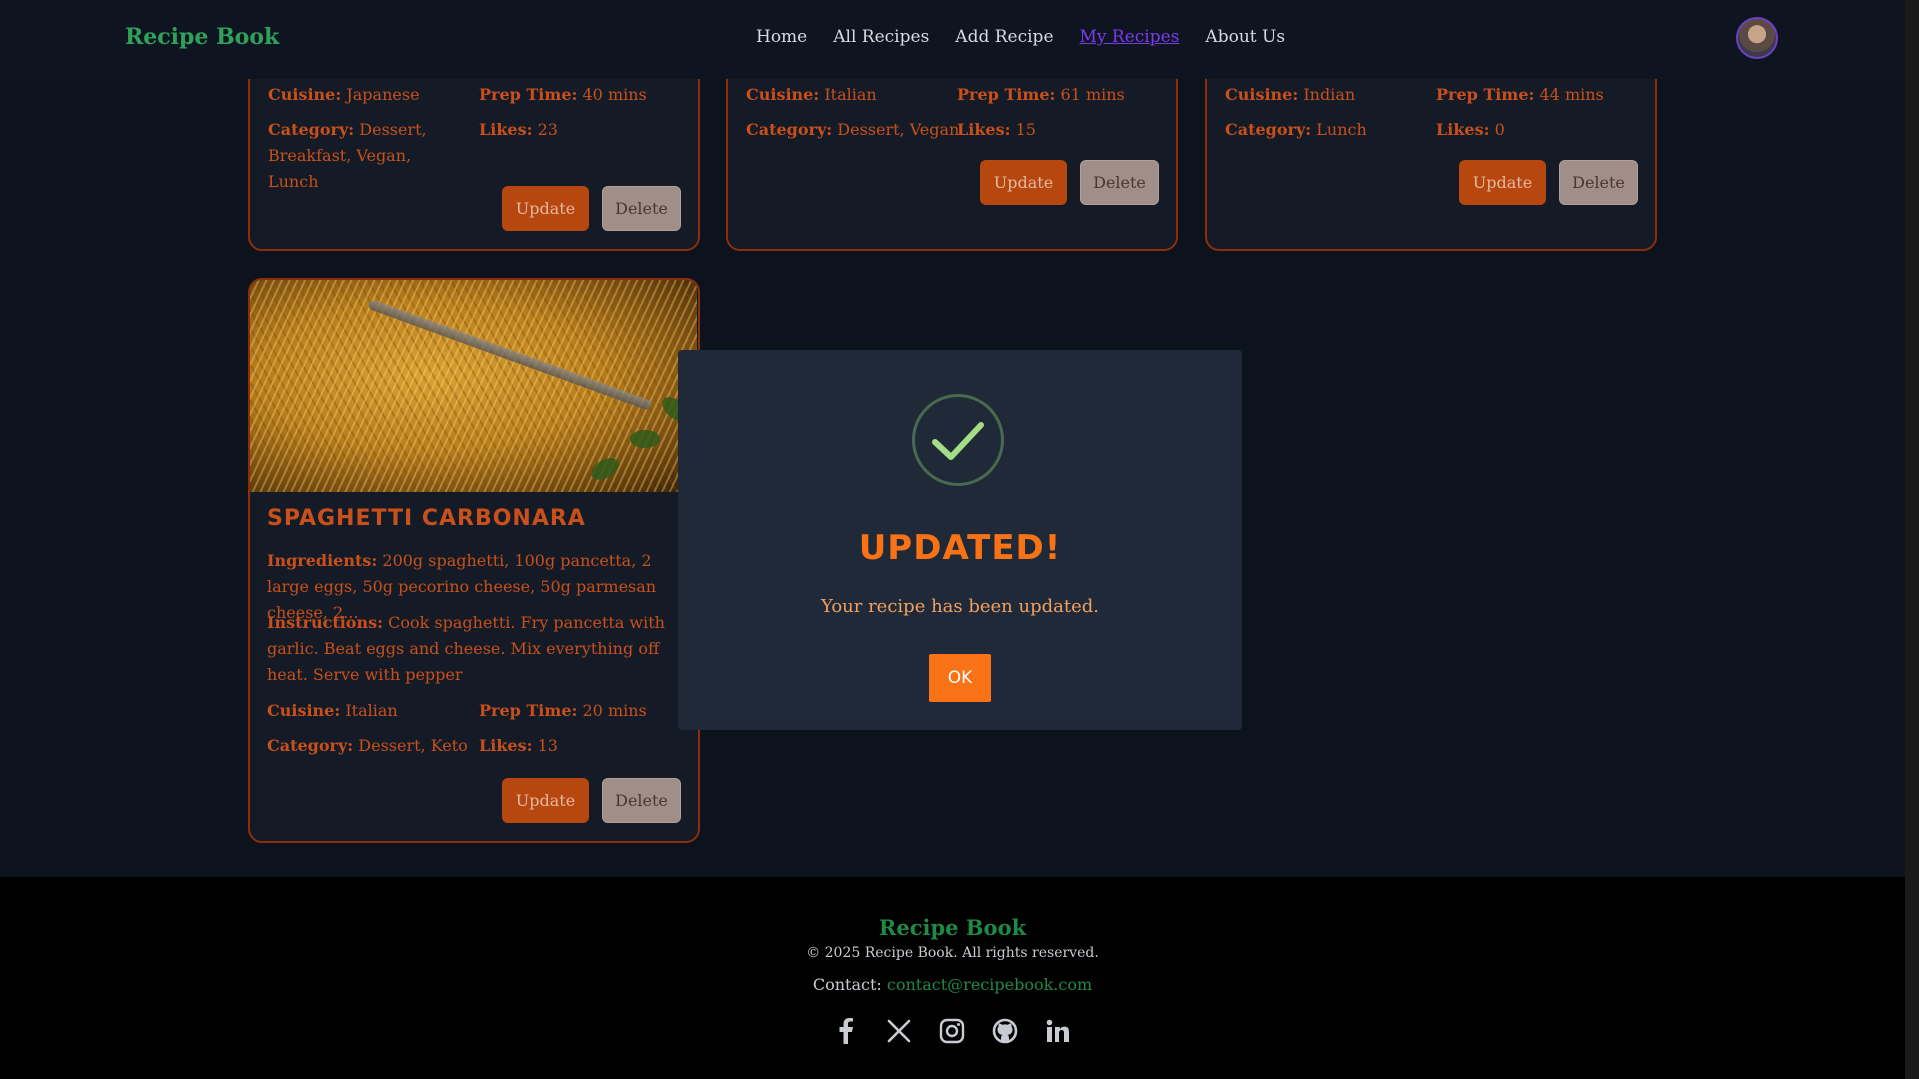 The width and height of the screenshot is (1919, 1079). What do you see at coordinates (1058, 1031) in the screenshot?
I see `linkedin-icon` at bounding box center [1058, 1031].